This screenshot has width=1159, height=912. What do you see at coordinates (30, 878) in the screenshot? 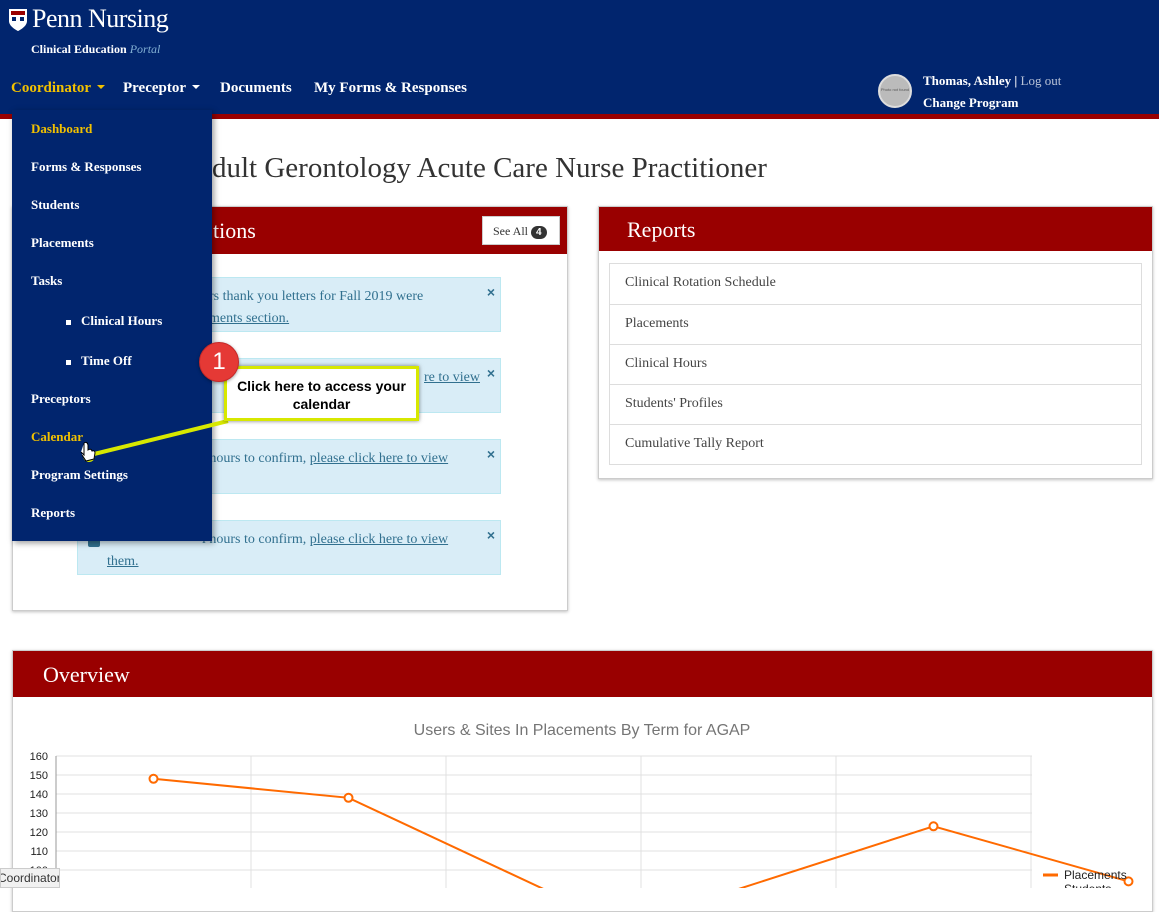
I see `status-bar-url: Coordinator` at bounding box center [30, 878].